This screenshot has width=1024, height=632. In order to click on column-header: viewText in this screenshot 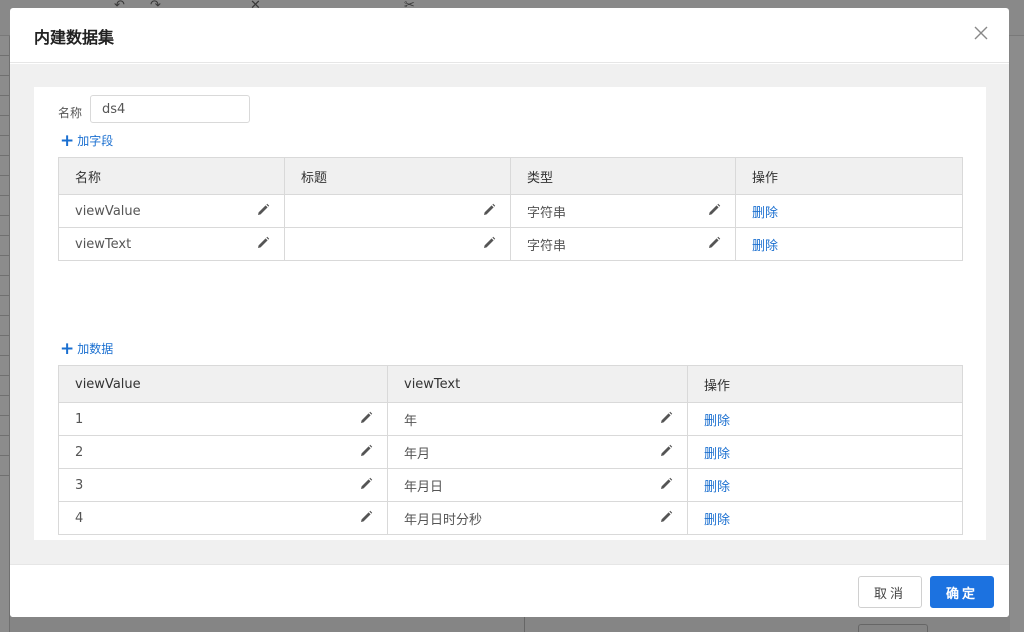, I will do `click(537, 384)`.